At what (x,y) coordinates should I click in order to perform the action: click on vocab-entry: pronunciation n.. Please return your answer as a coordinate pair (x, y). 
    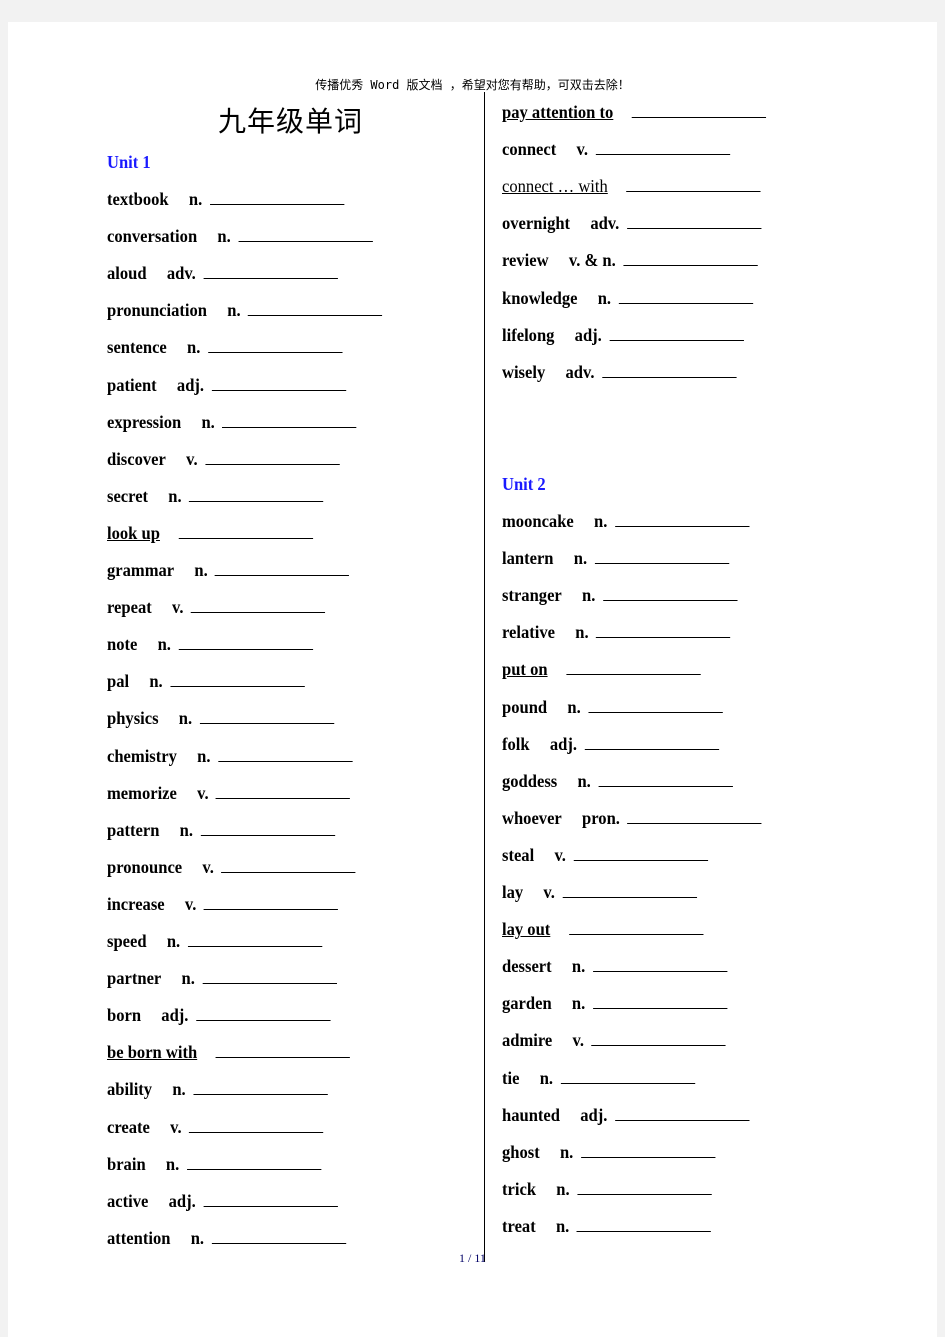
    Looking at the image, I should click on (245, 310).